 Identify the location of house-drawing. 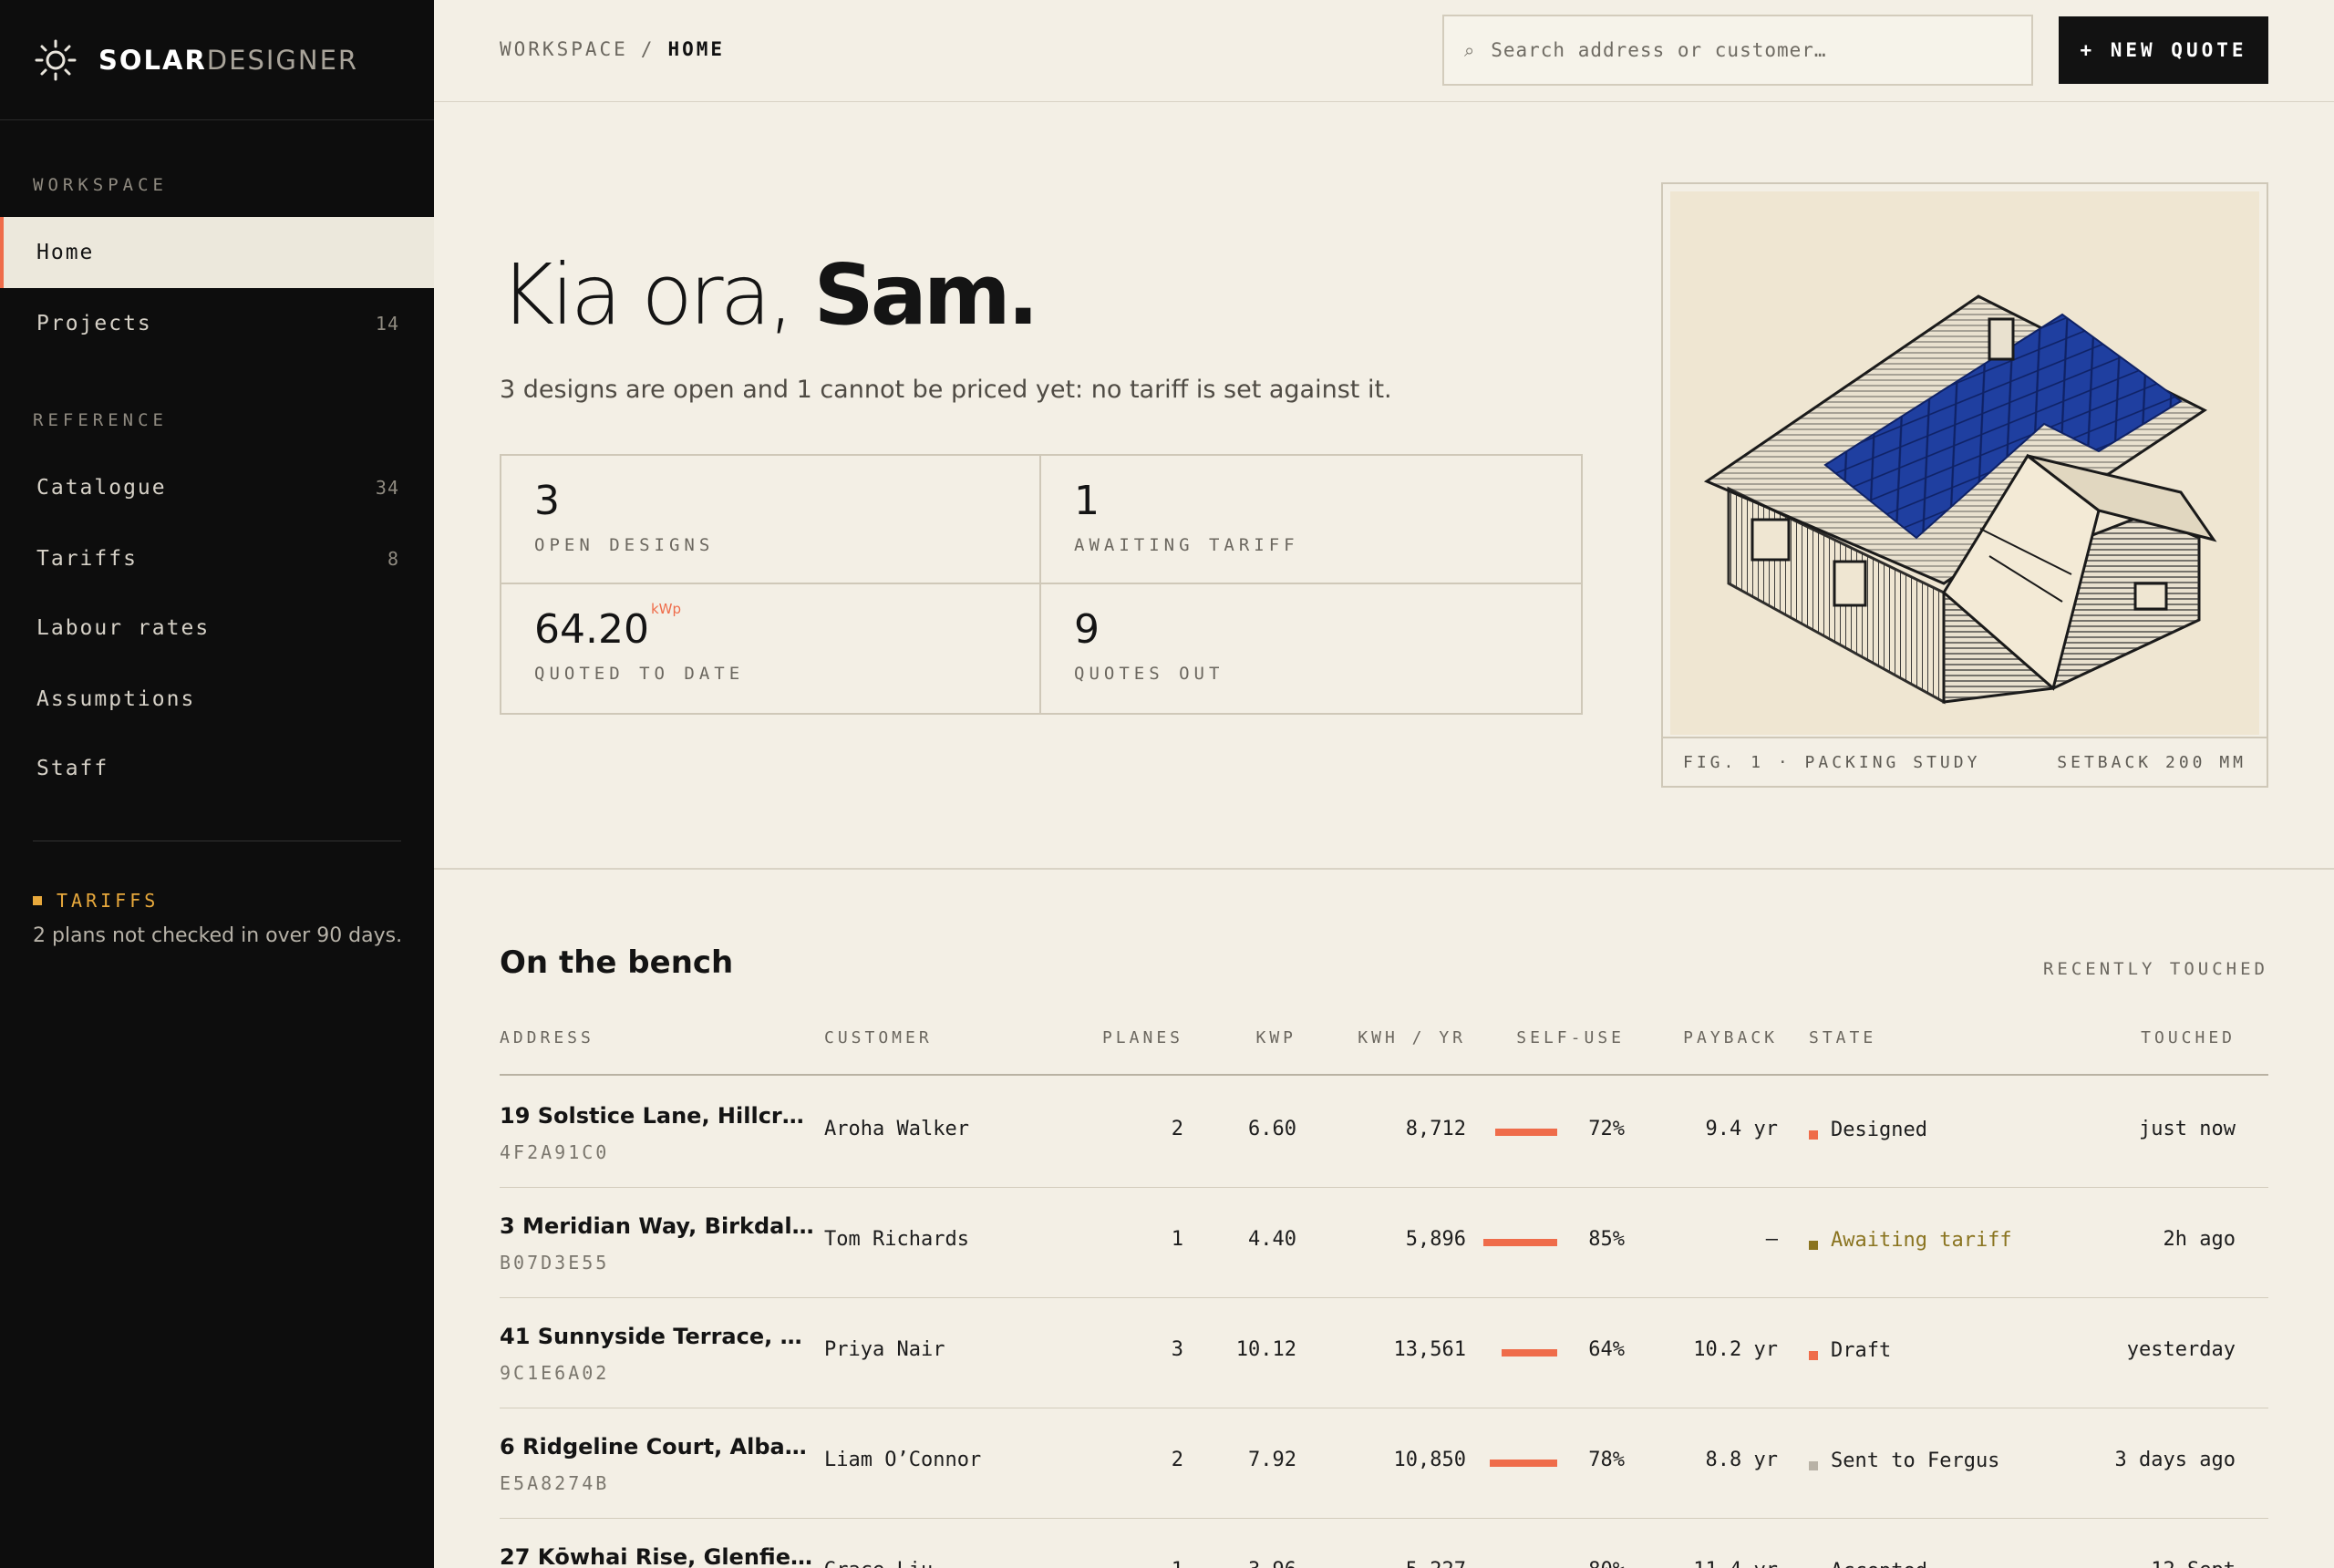
(1960, 499).